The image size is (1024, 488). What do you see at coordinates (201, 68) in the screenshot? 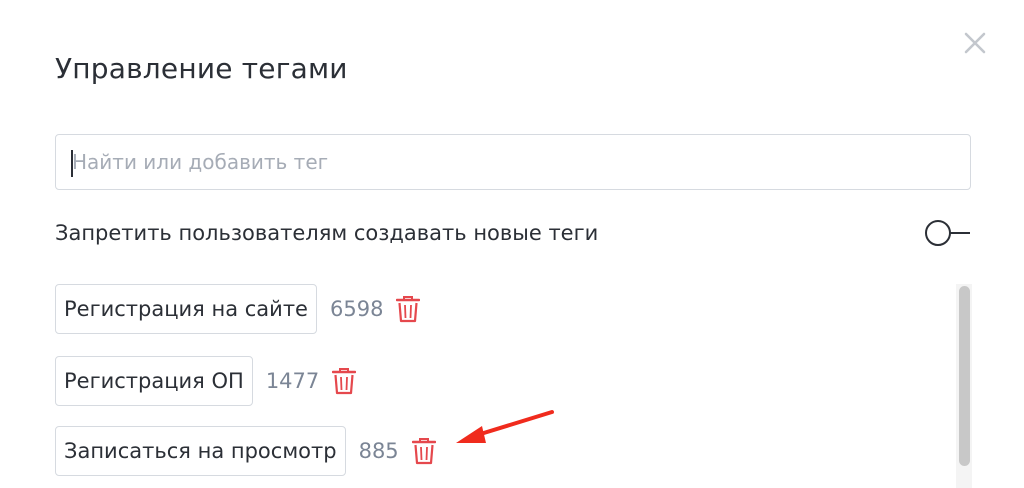
I see `dialog-title: Управление тегами` at bounding box center [201, 68].